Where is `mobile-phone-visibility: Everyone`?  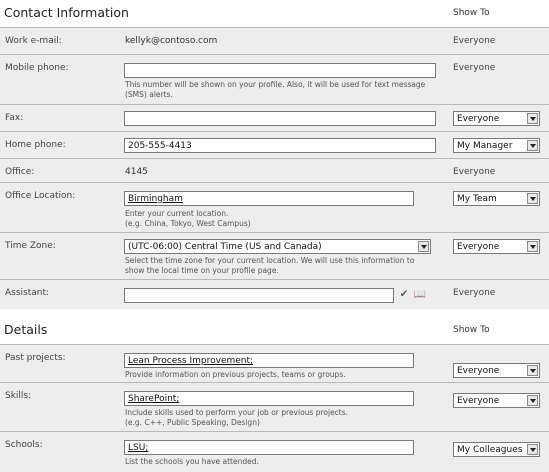
mobile-phone-visibility: Everyone is located at coordinates (474, 68).